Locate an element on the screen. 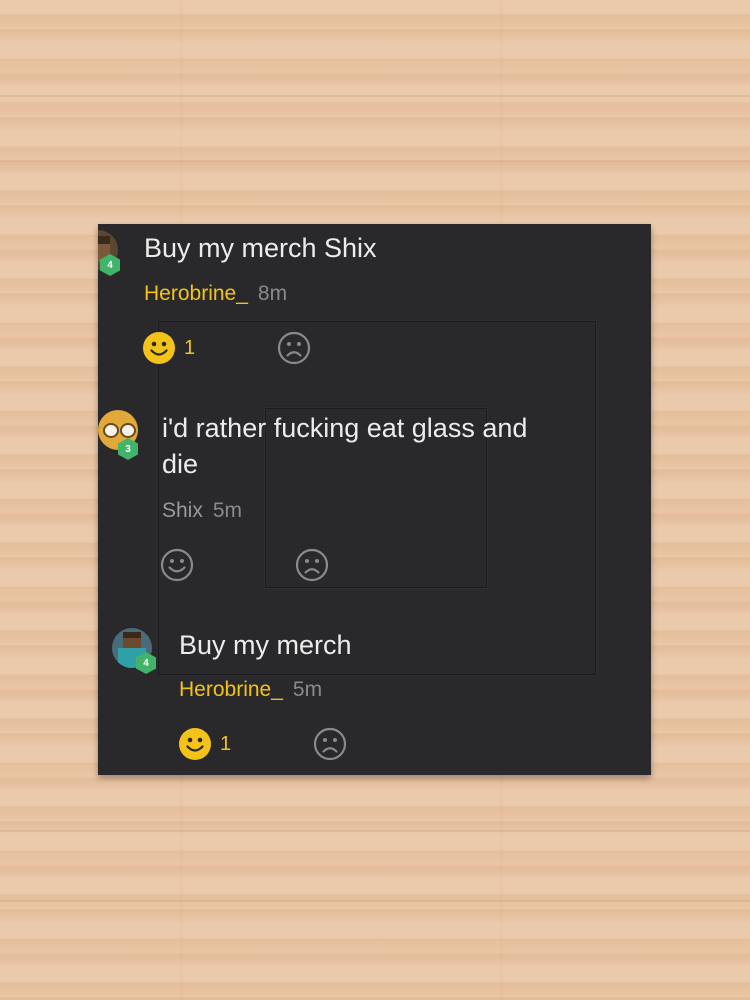  comment-meta: Shix 5m is located at coordinates (202, 511).